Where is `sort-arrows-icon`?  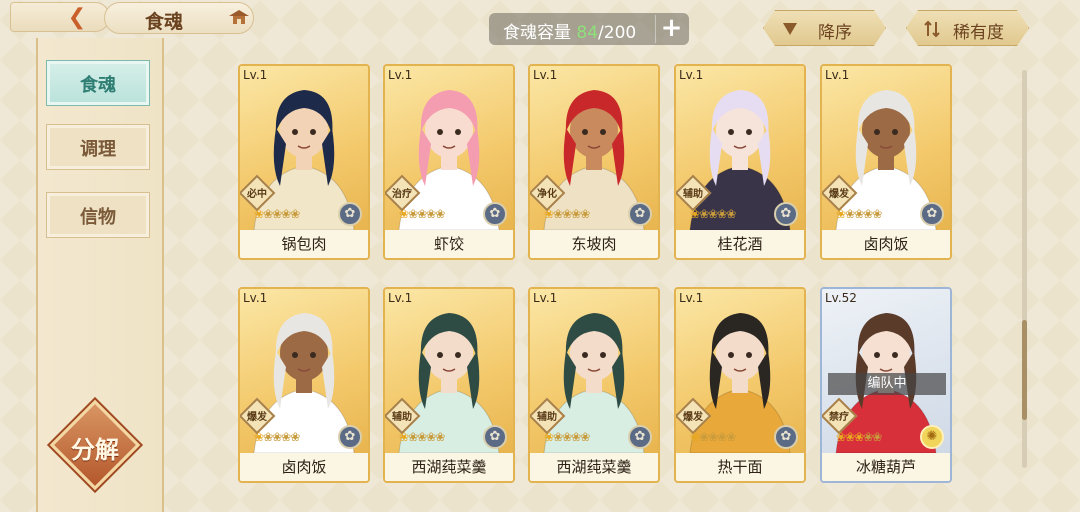
sort-arrows-icon is located at coordinates (932, 29).